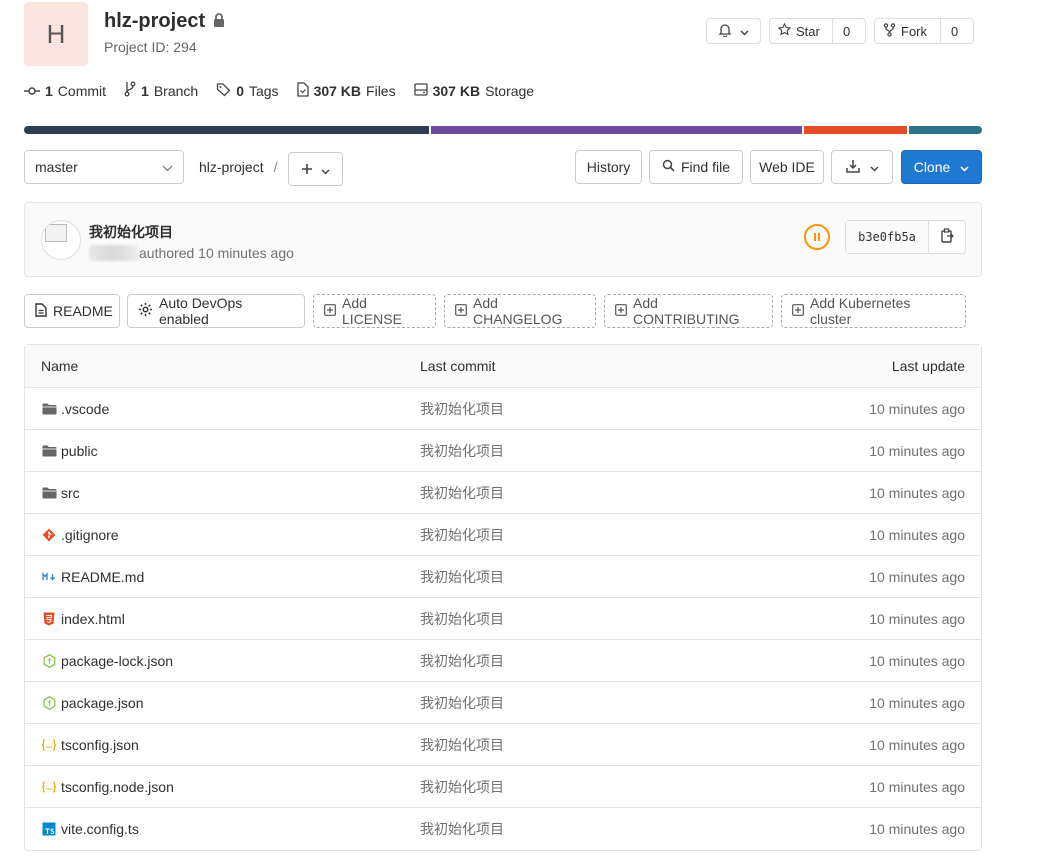 Image resolution: width=1053 pixels, height=857 pixels. What do you see at coordinates (374, 311) in the screenshot?
I see `add-license-button: Add LICENSE` at bounding box center [374, 311].